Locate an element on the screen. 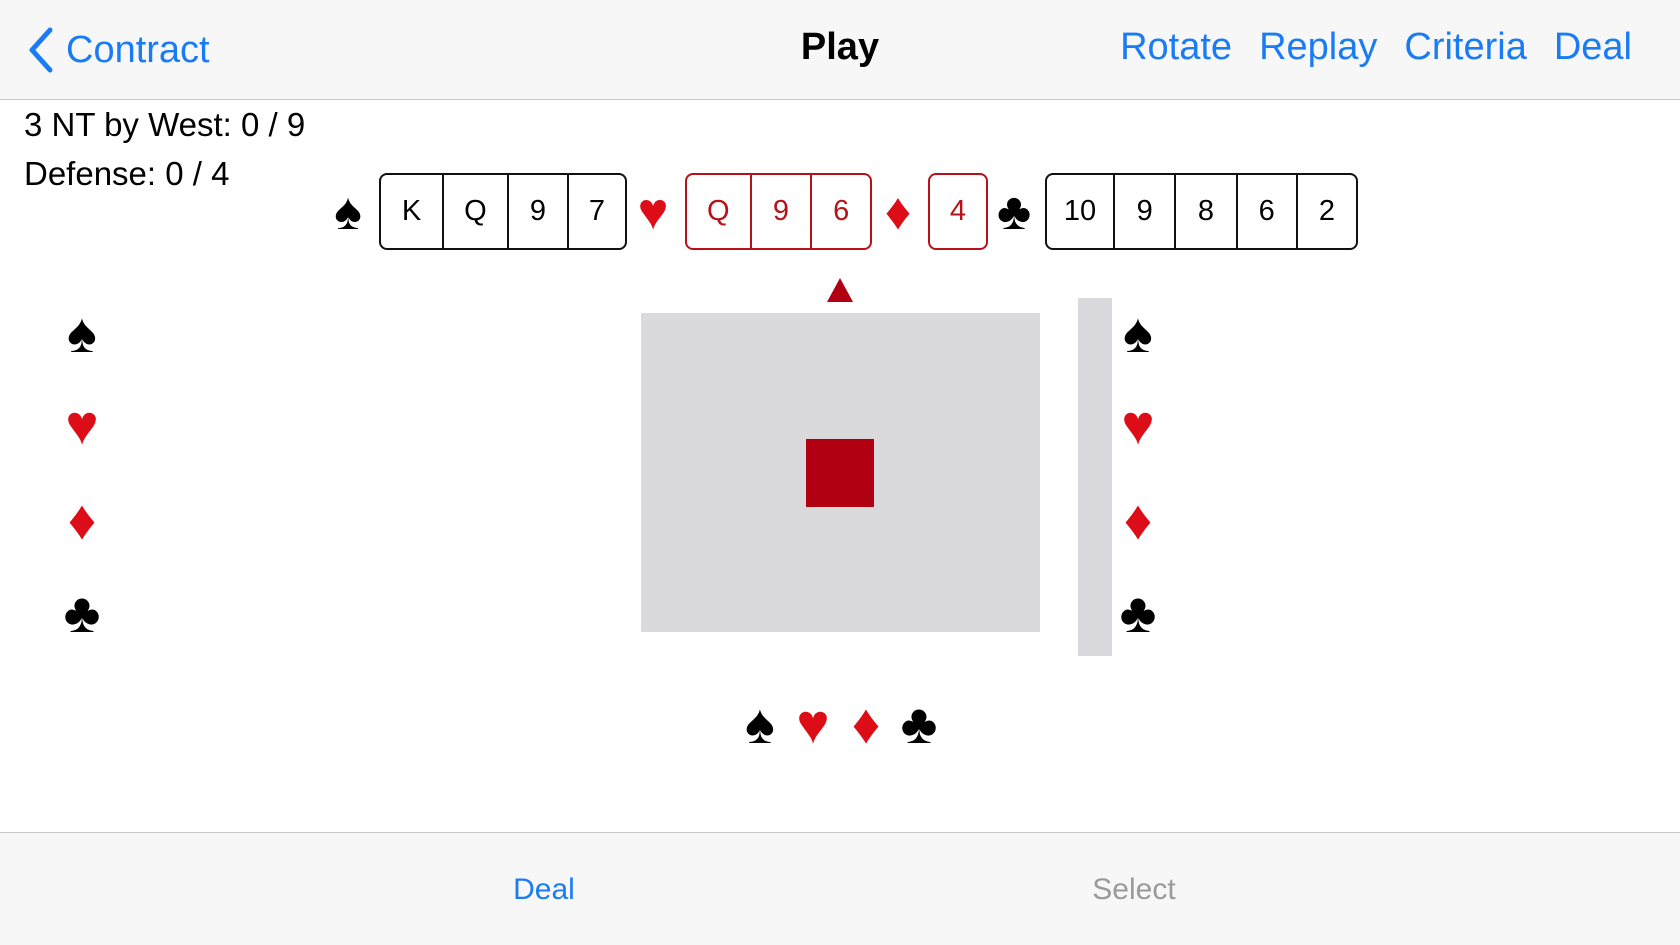 The width and height of the screenshot is (1680, 945). west-heart-icon: ♥ is located at coordinates (82, 424).